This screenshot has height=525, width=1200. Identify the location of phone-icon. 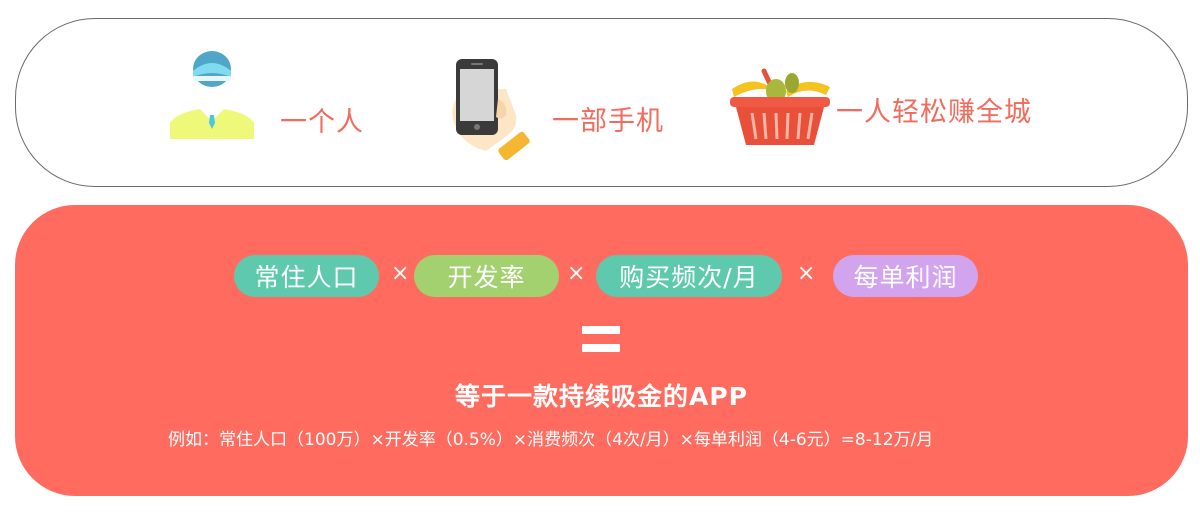
(491, 110).